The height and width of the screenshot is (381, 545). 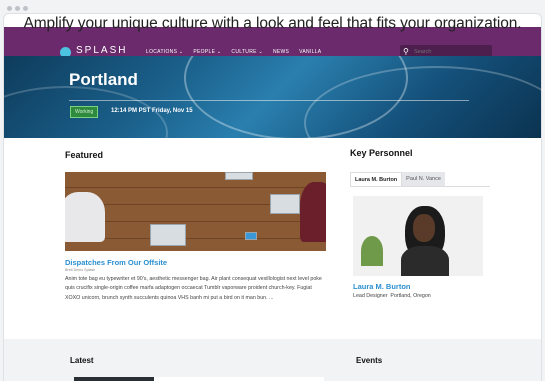 What do you see at coordinates (372, 251) in the screenshot?
I see `plant` at bounding box center [372, 251].